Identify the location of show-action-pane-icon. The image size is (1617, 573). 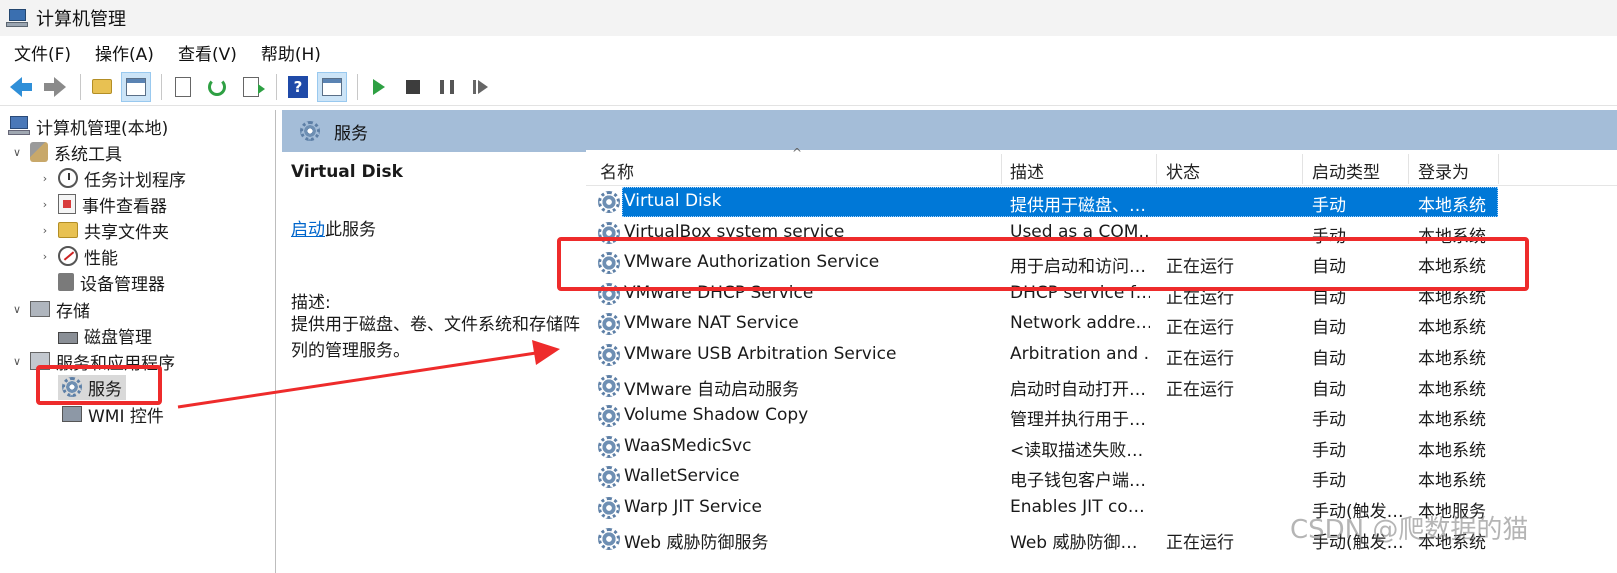
(332, 86).